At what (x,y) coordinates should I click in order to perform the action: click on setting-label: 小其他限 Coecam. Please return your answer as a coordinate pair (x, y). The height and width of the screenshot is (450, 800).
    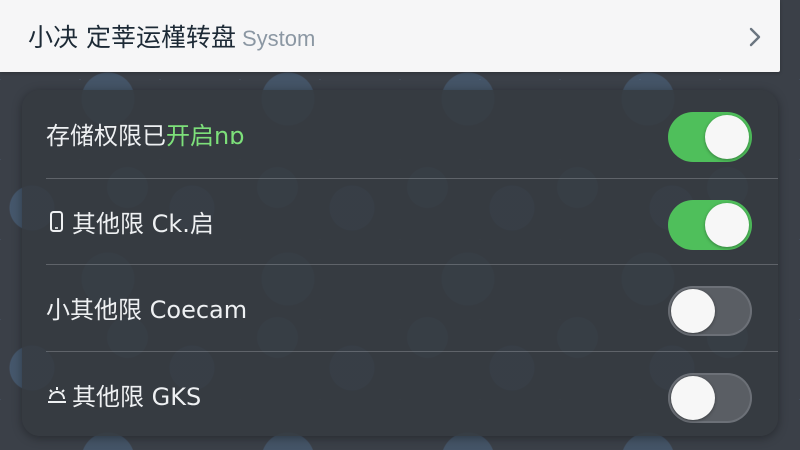
    Looking at the image, I should click on (146, 307).